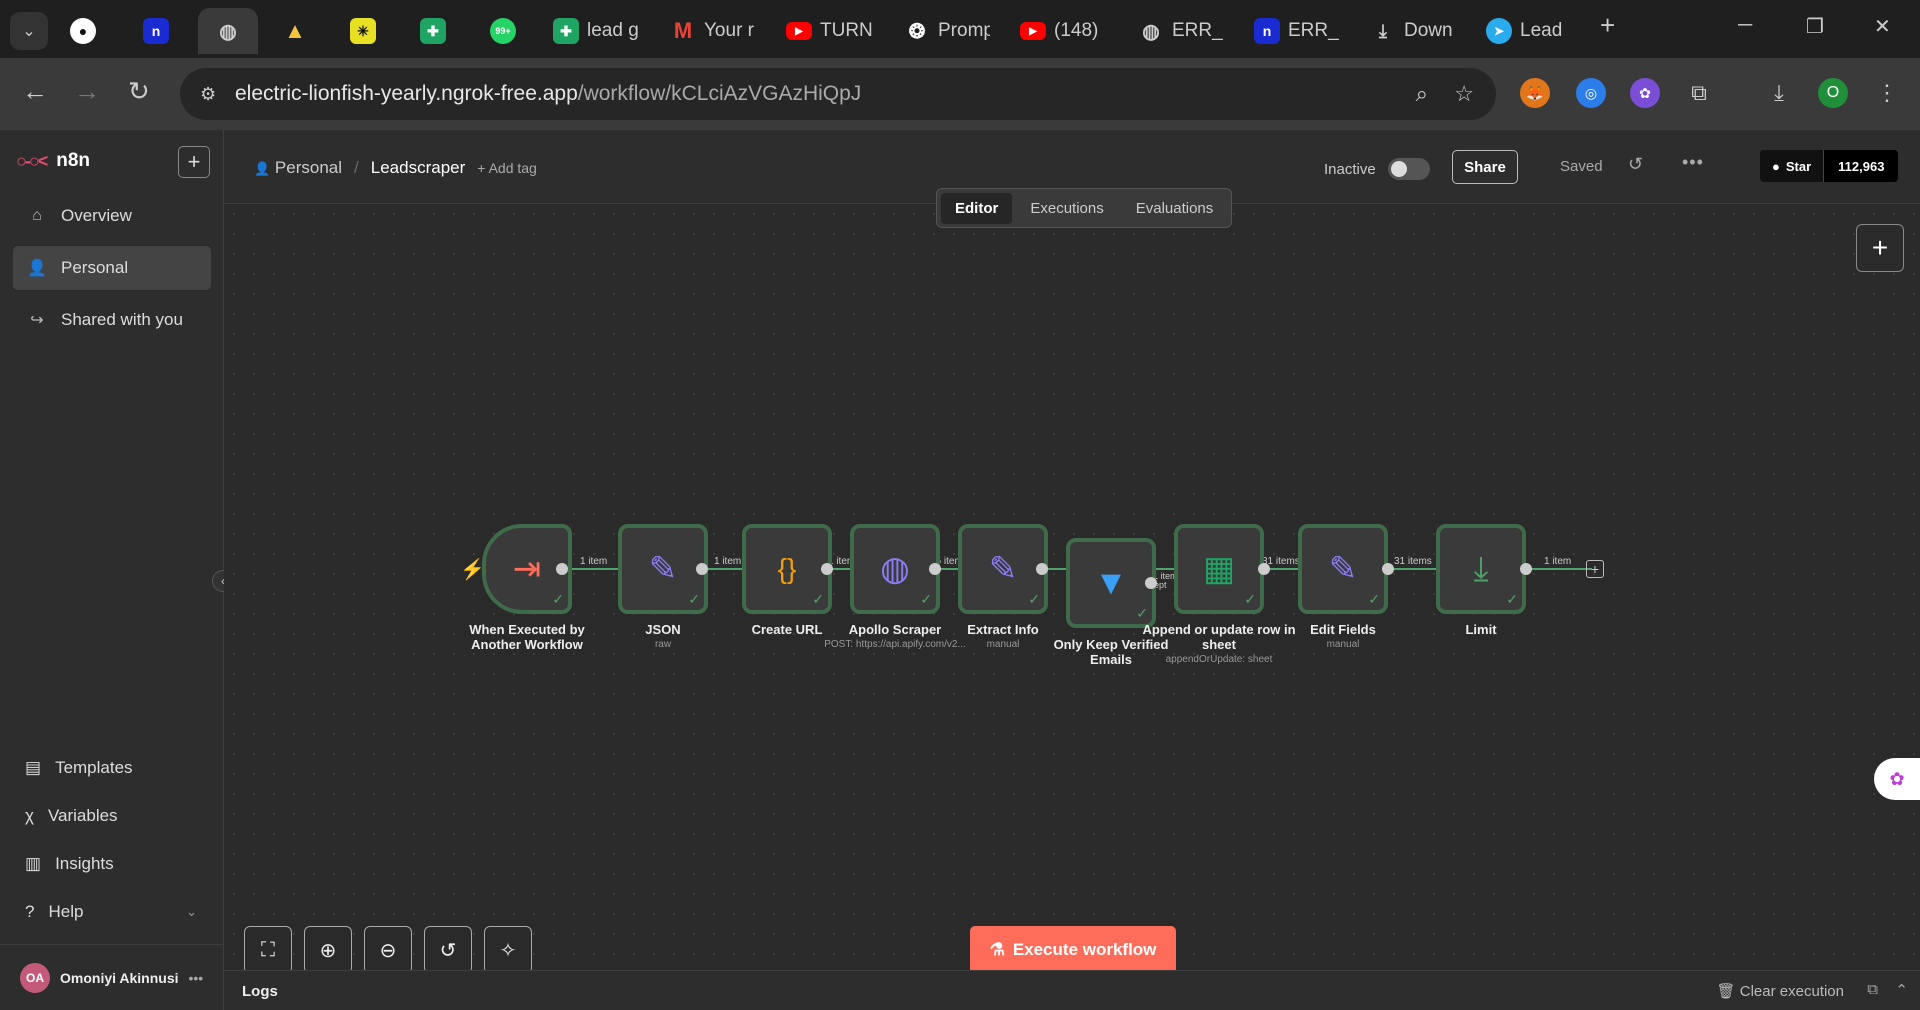  I want to click on user-menu: OA Omoniyi Akinnusi •••, so click(112, 977).